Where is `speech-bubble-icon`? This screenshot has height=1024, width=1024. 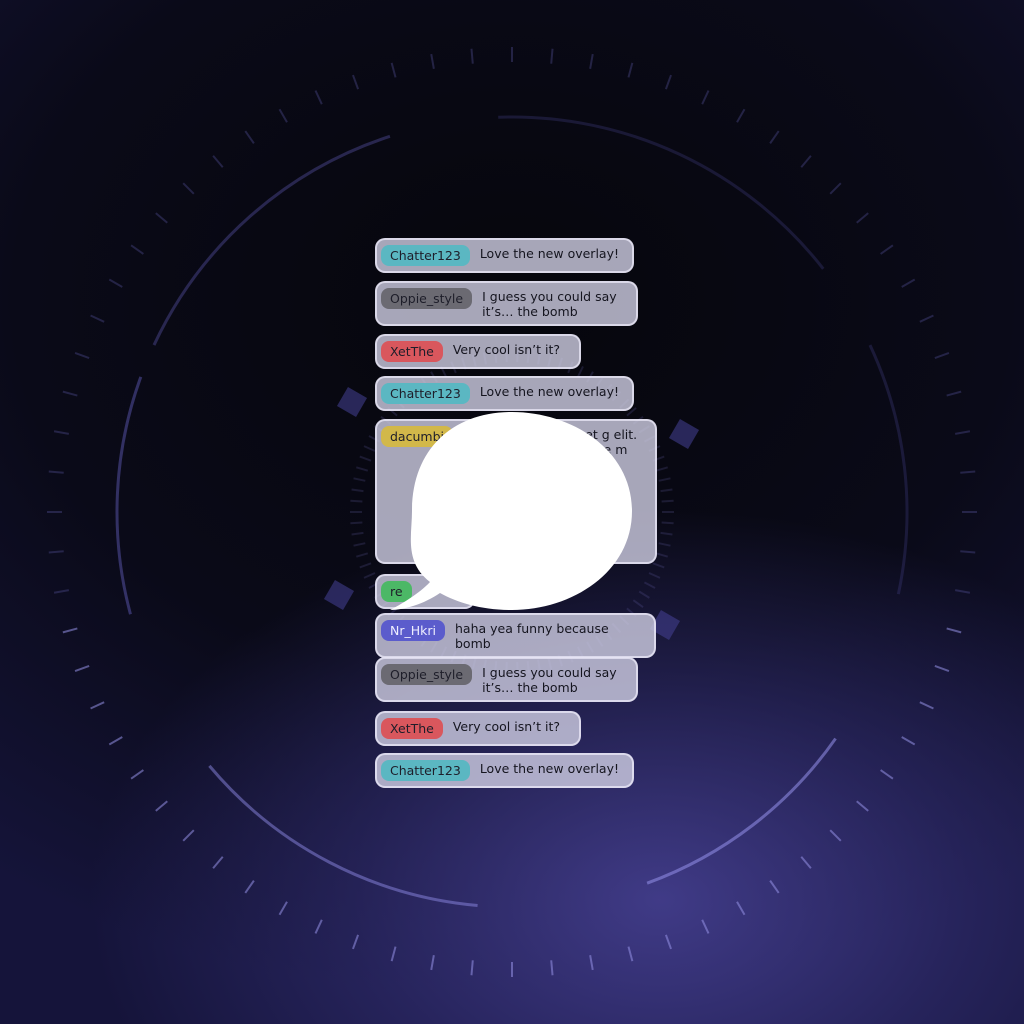
speech-bubble-icon is located at coordinates (511, 511).